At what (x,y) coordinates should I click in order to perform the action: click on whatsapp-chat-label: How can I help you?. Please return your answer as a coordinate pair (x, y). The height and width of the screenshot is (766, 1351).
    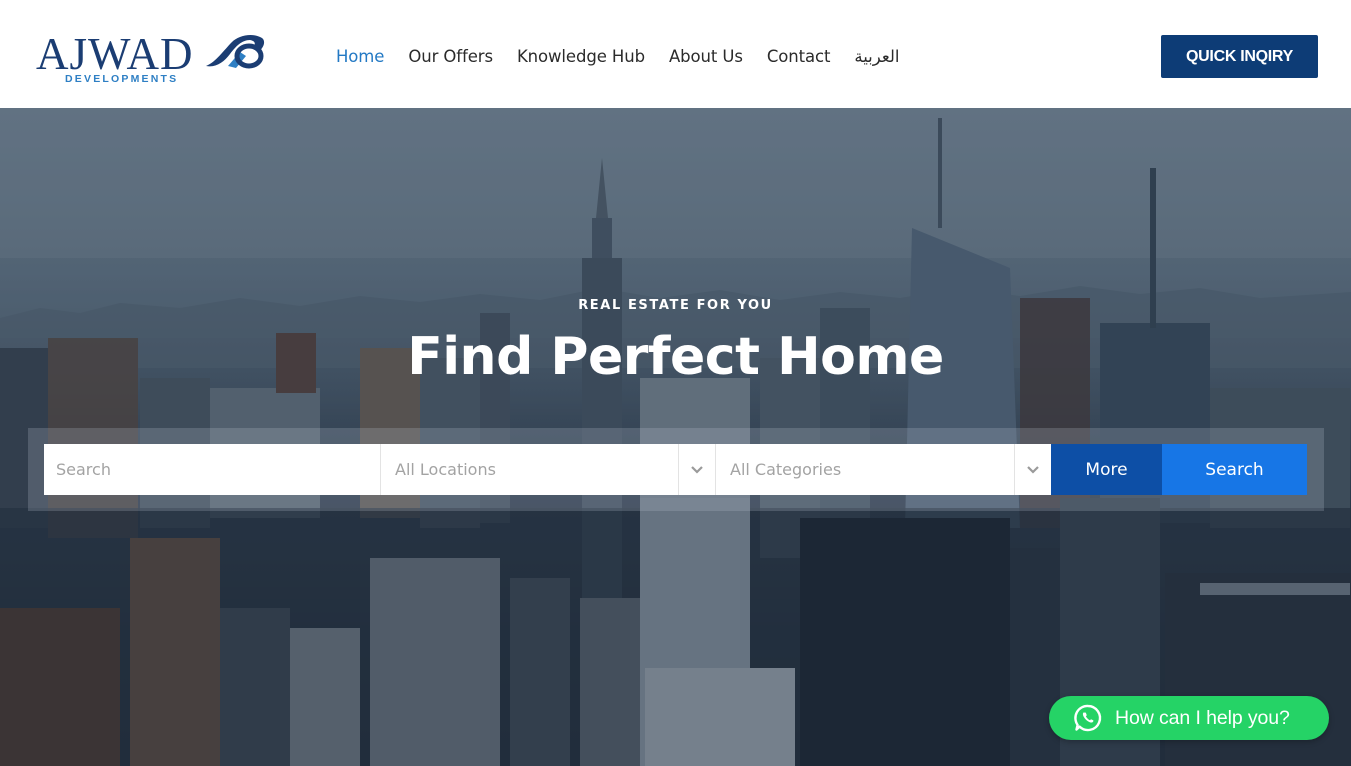
    Looking at the image, I should click on (1202, 717).